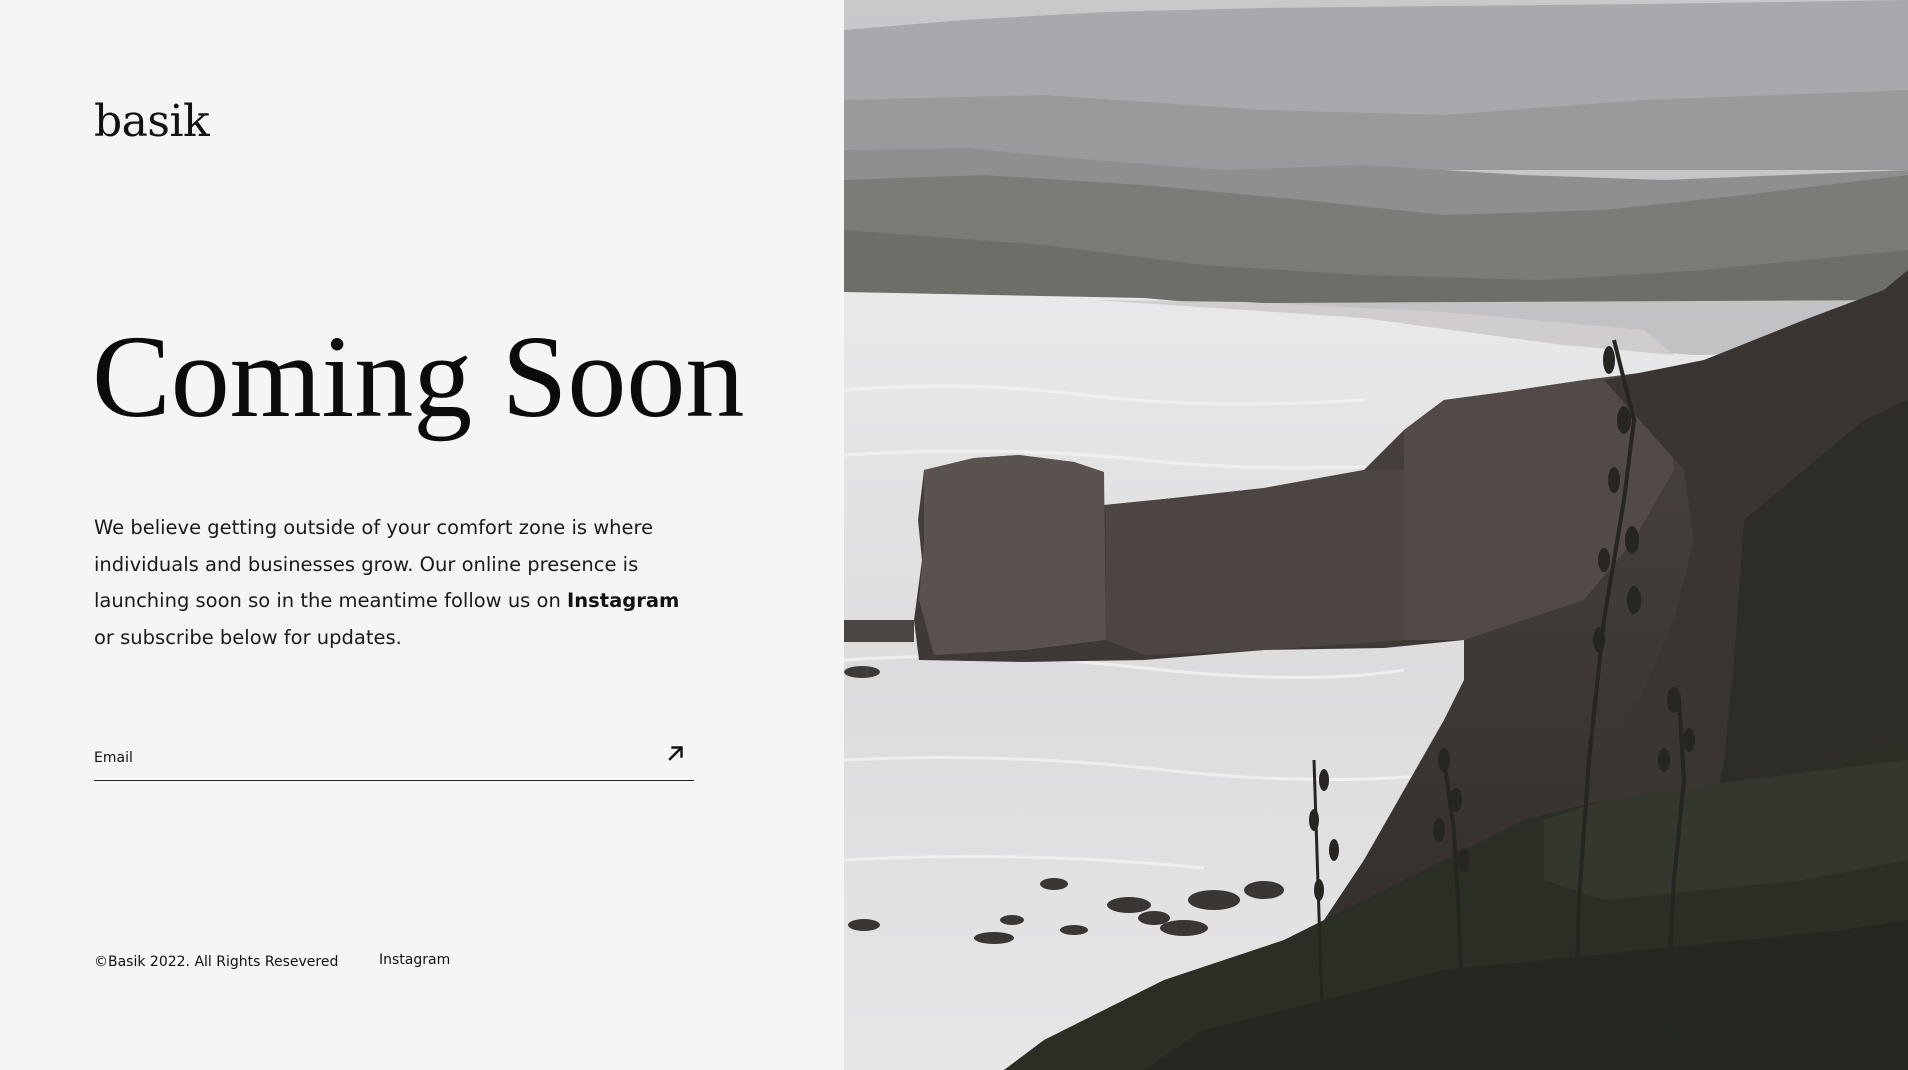 This screenshot has width=1908, height=1070. Describe the element at coordinates (248, 637) in the screenshot. I see `intro-text-after: or subscribe below for updates.` at that location.